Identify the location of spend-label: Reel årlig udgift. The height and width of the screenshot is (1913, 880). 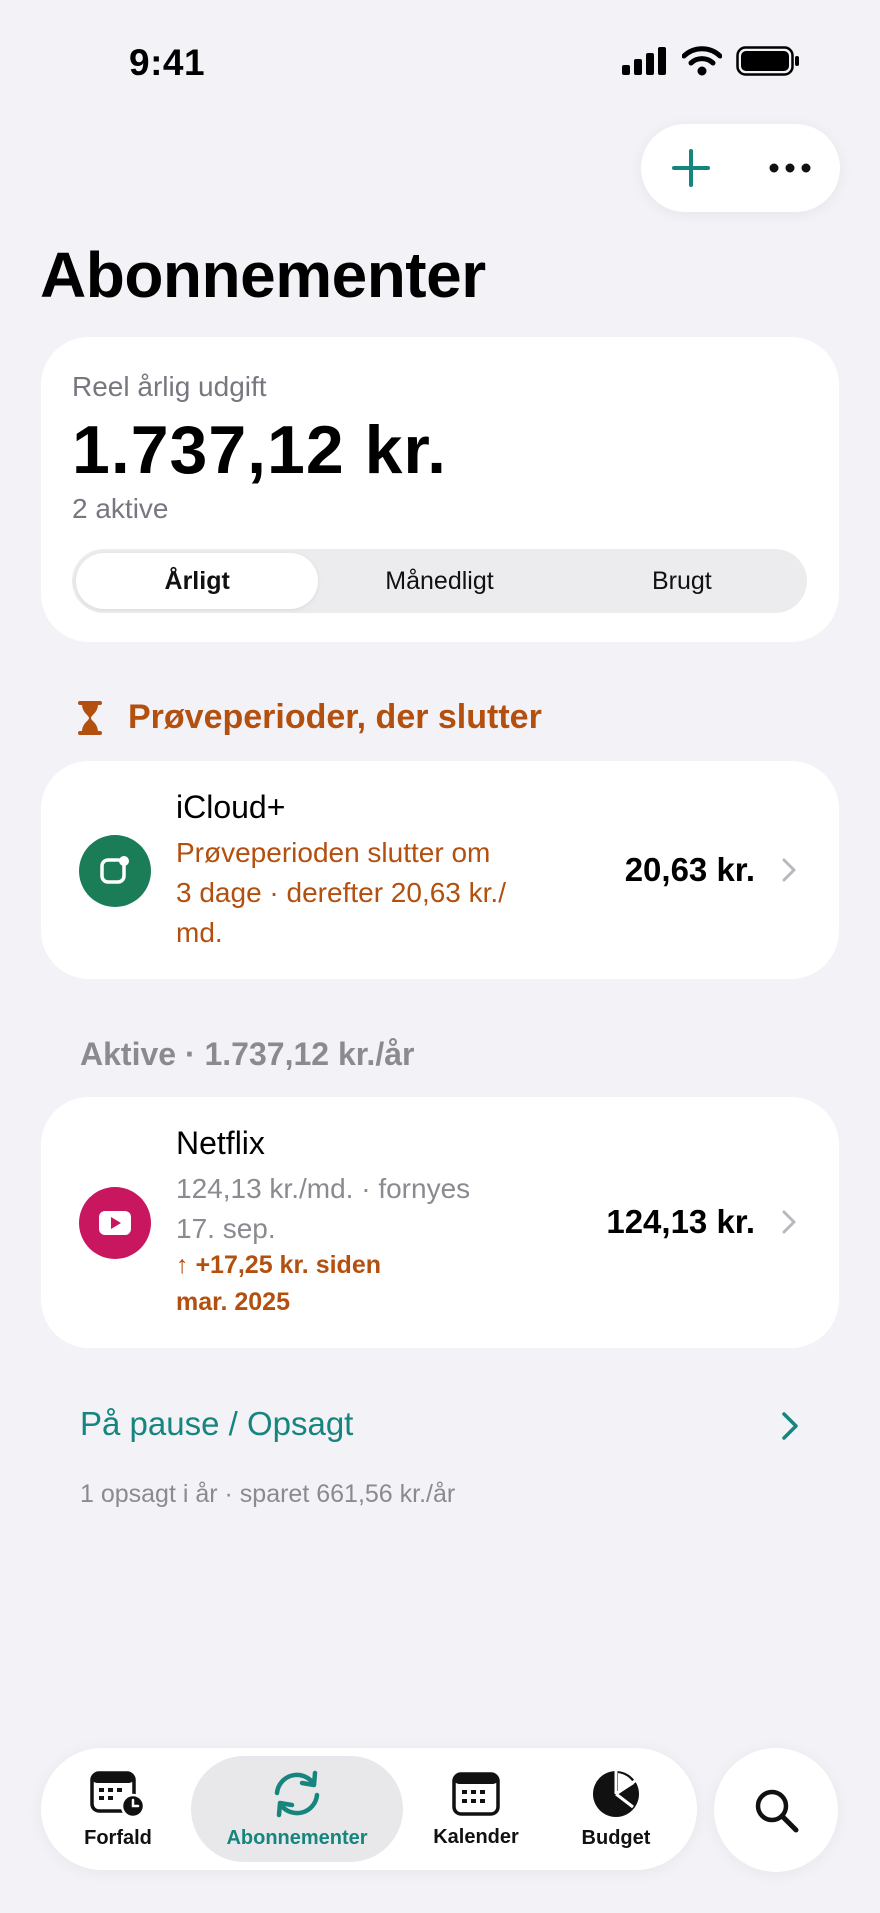
(169, 386).